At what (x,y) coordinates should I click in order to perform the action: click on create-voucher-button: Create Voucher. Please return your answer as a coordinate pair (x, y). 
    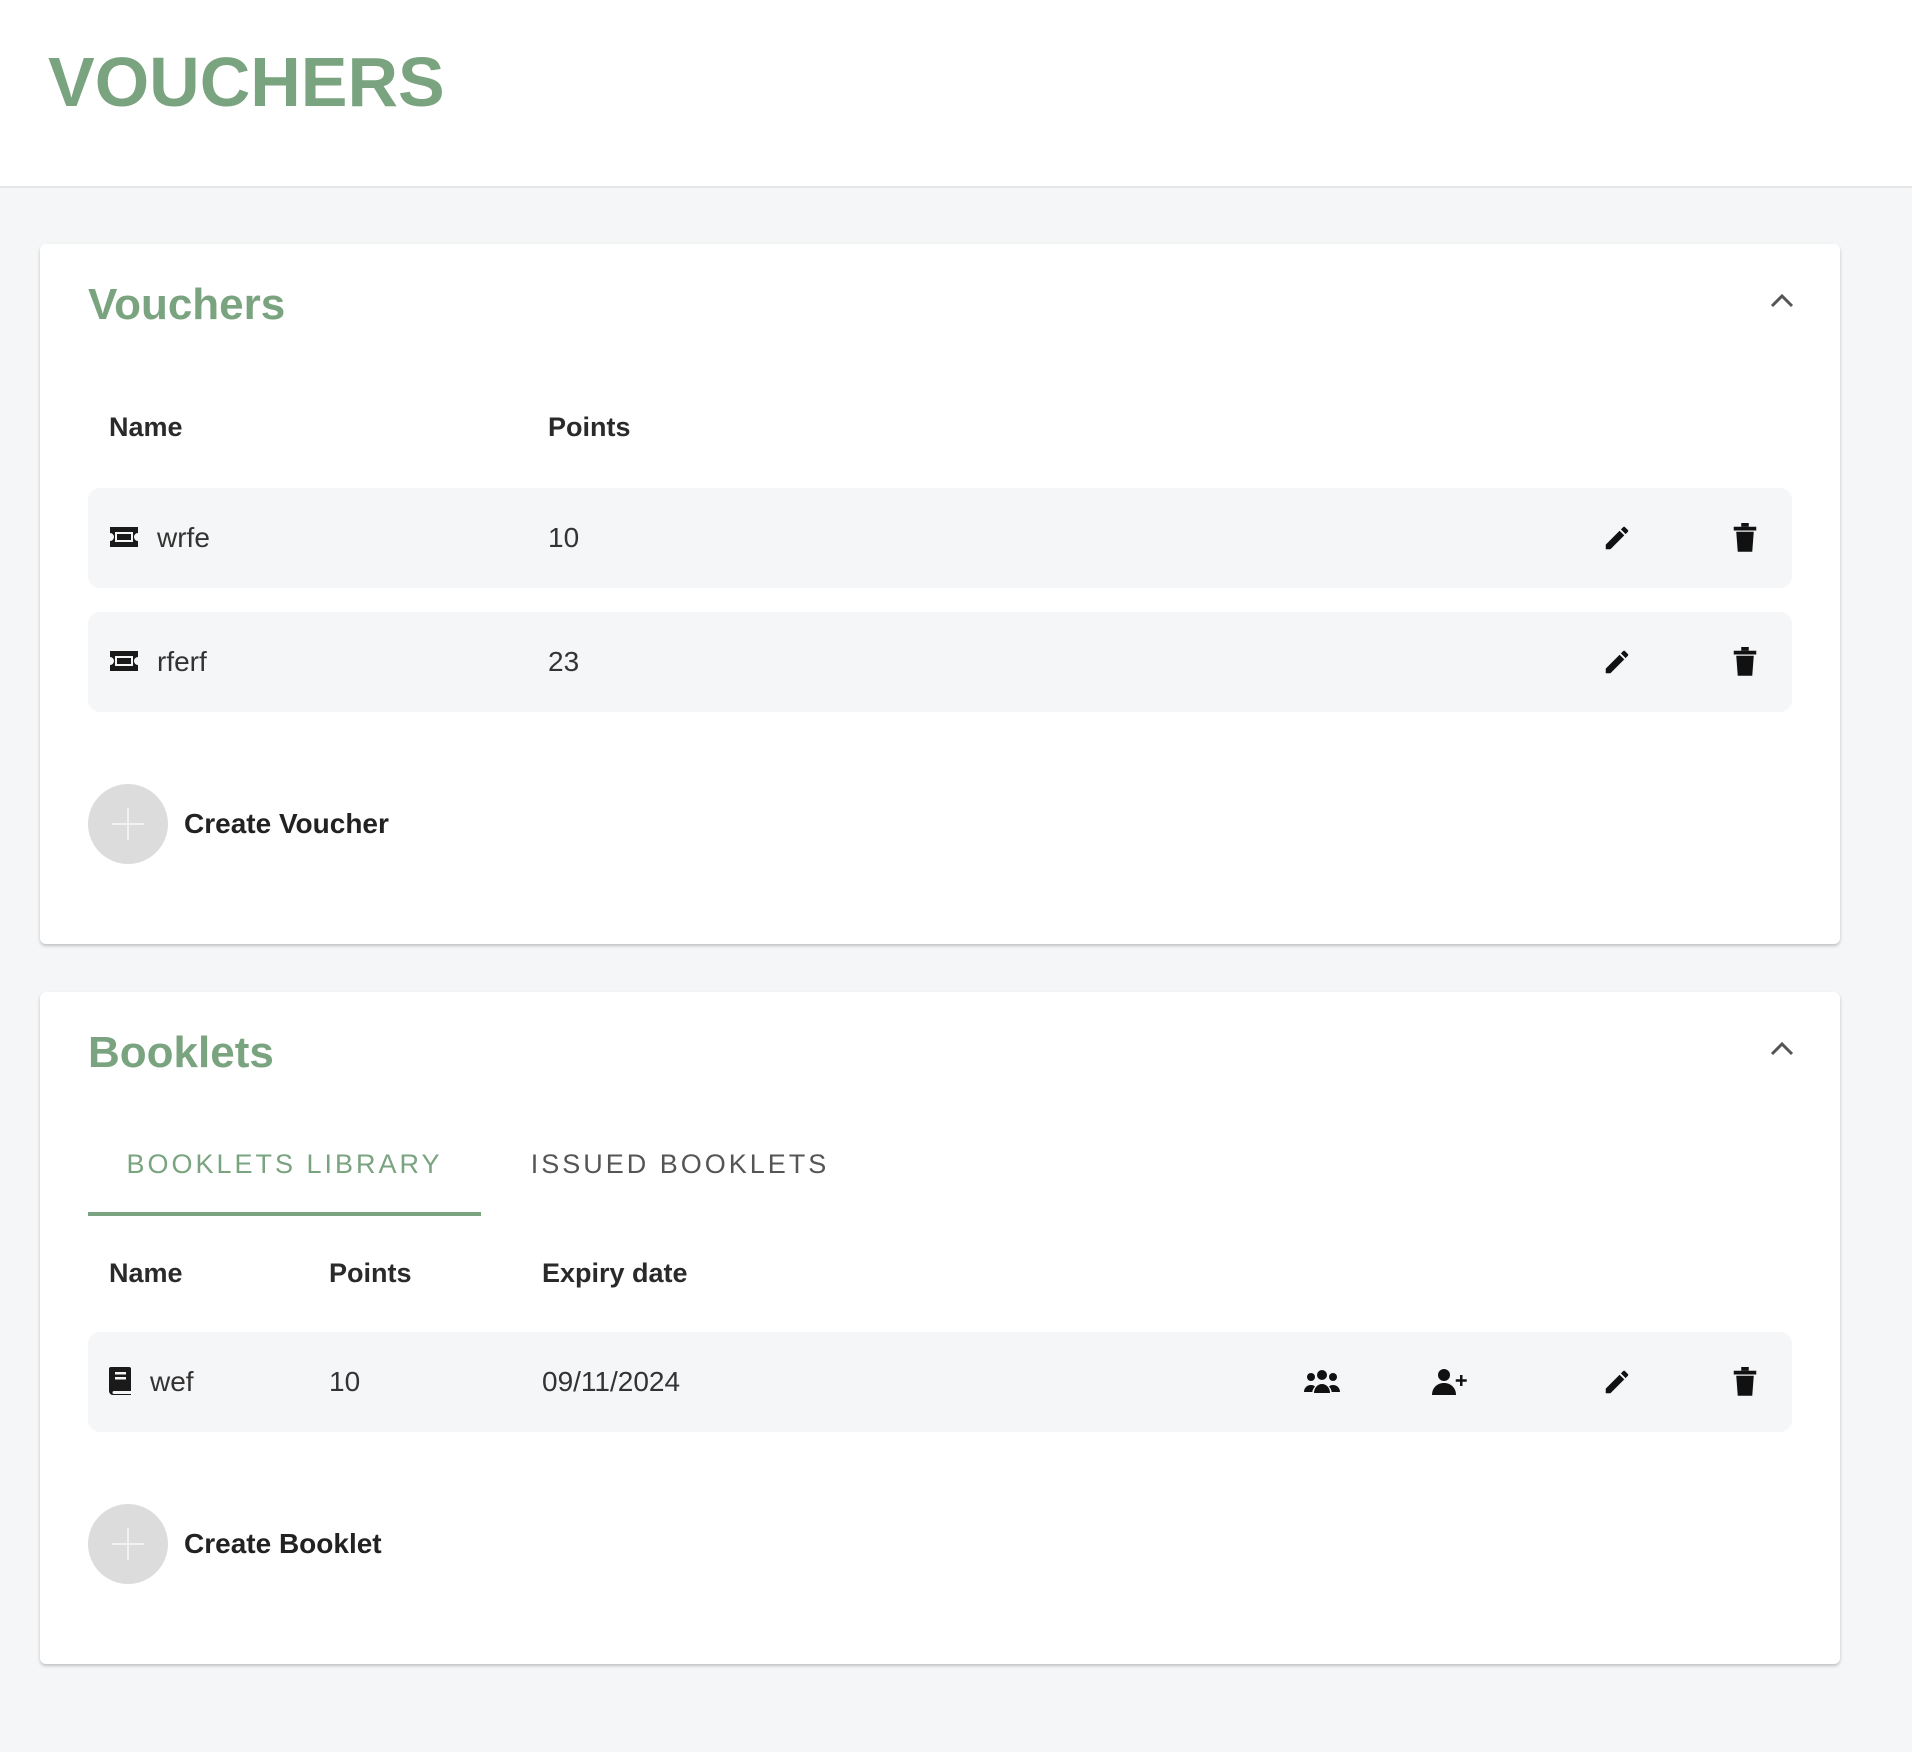
    Looking at the image, I should click on (238, 824).